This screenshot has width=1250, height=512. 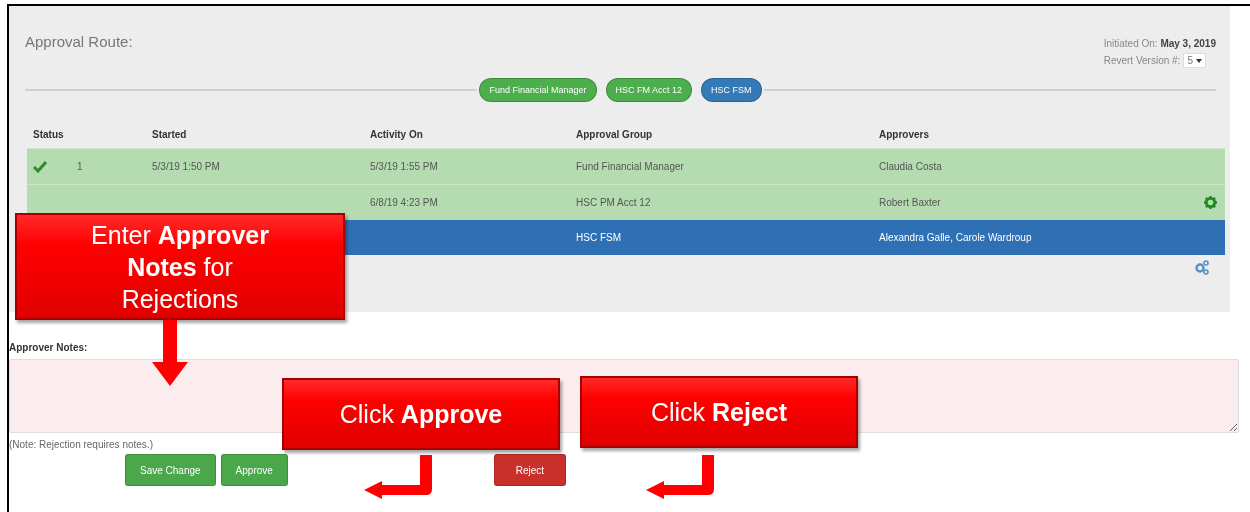 I want to click on note-text: (Note: Rejection requires notes.), so click(x=81, y=444).